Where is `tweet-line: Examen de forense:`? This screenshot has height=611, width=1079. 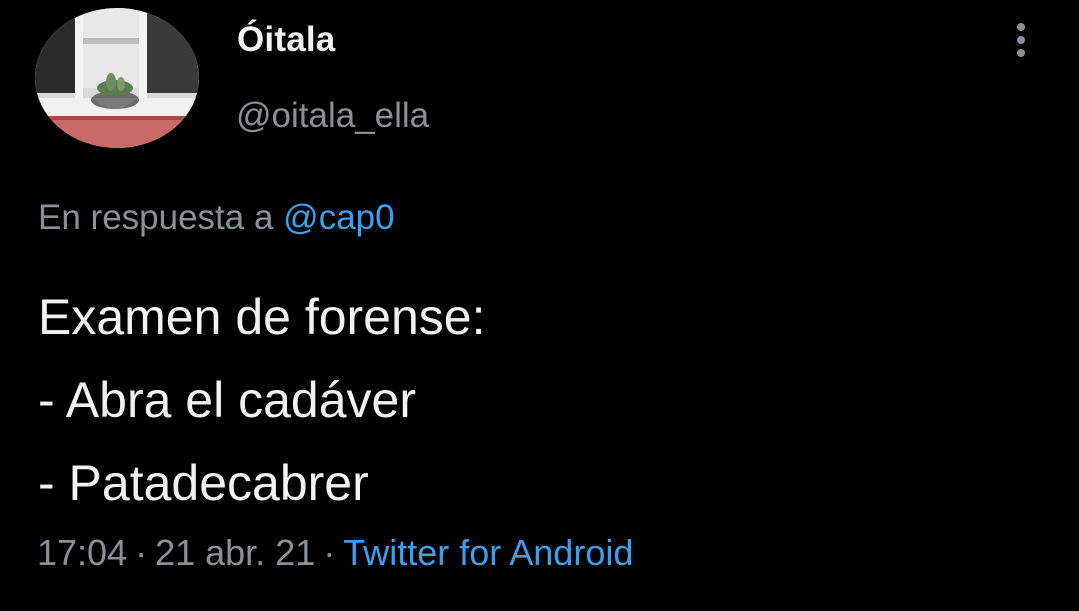 tweet-line: Examen de forense: is located at coordinates (262, 317).